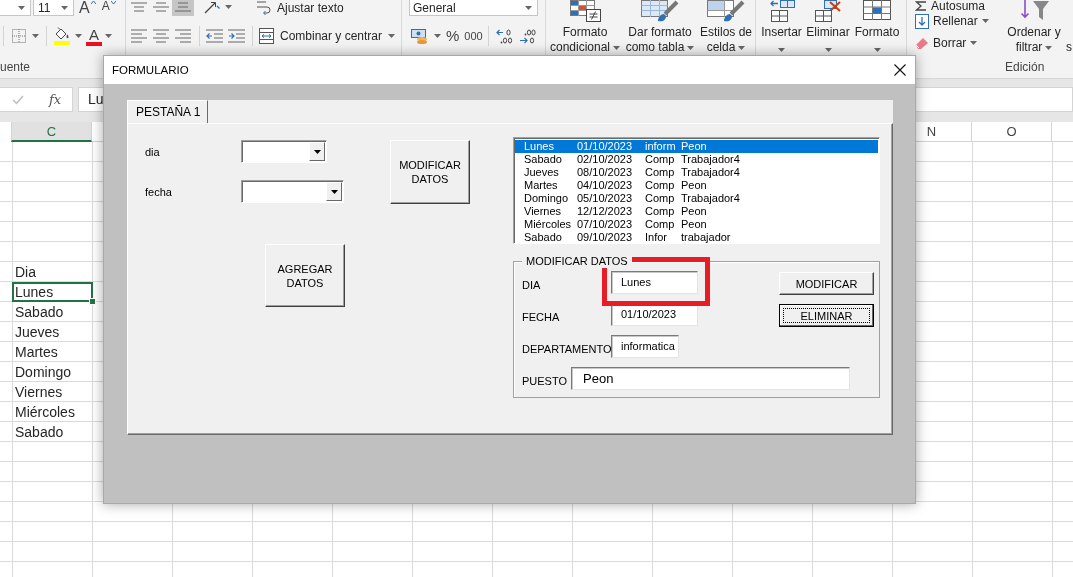 The width and height of the screenshot is (1073, 577). Describe the element at coordinates (167, 111) in the screenshot. I see `tab: PESTAÑA 1` at that location.